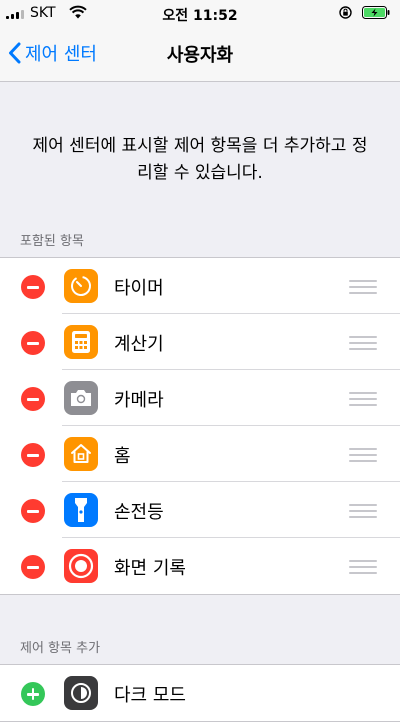 The image size is (400, 722). What do you see at coordinates (139, 288) in the screenshot?
I see `list-item-label: 타이머` at bounding box center [139, 288].